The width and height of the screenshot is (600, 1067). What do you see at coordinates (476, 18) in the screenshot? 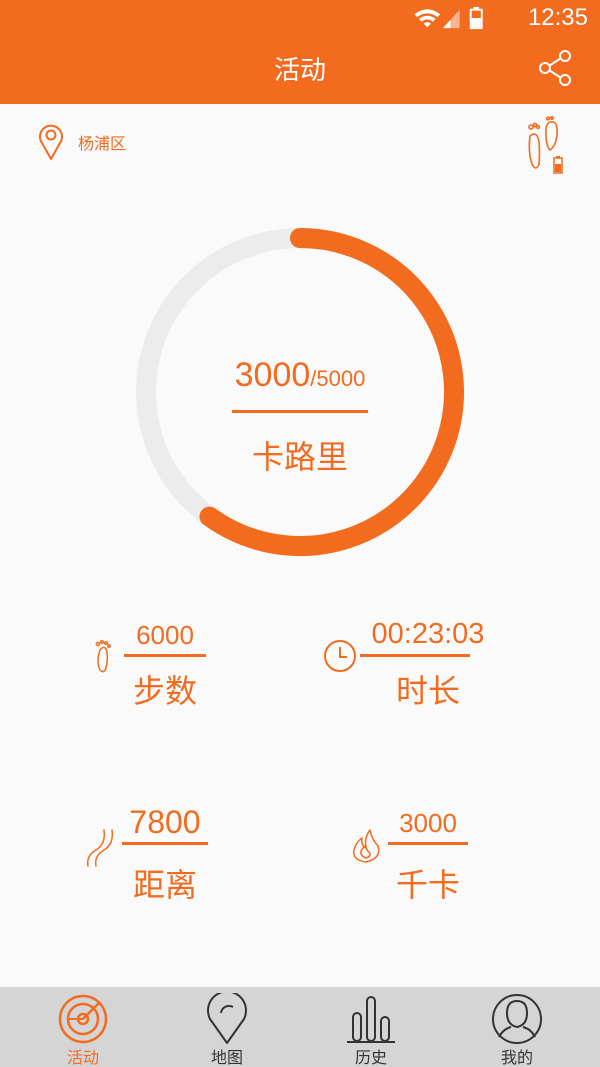
I see `battery-icon` at bounding box center [476, 18].